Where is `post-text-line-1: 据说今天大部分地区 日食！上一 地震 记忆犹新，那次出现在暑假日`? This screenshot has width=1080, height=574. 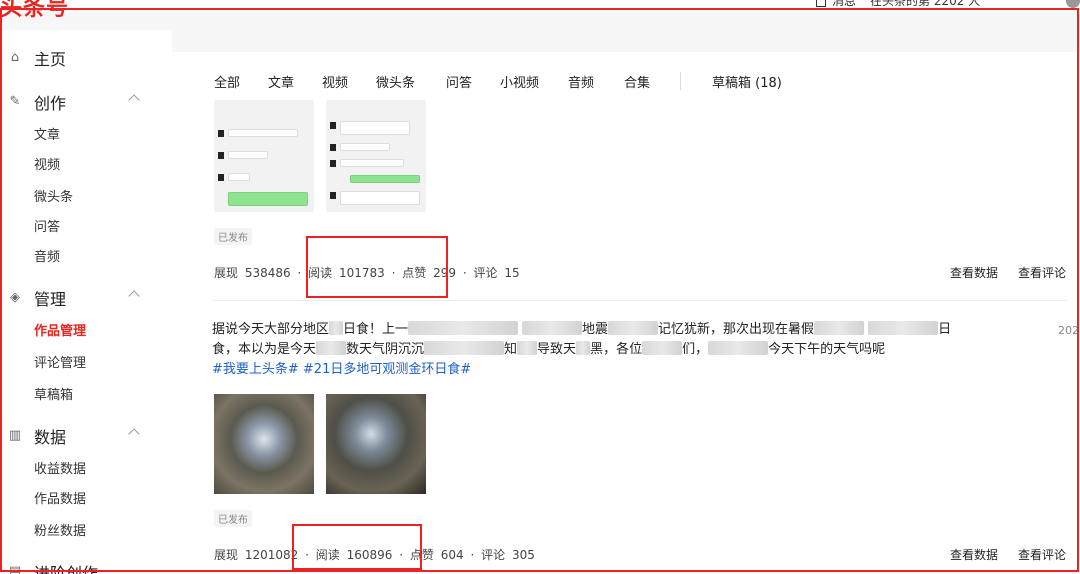
post-text-line-1: 据说今天大部分地区 日食！上一 地震 记忆犹新，那次出现在暑假日 is located at coordinates (582, 329).